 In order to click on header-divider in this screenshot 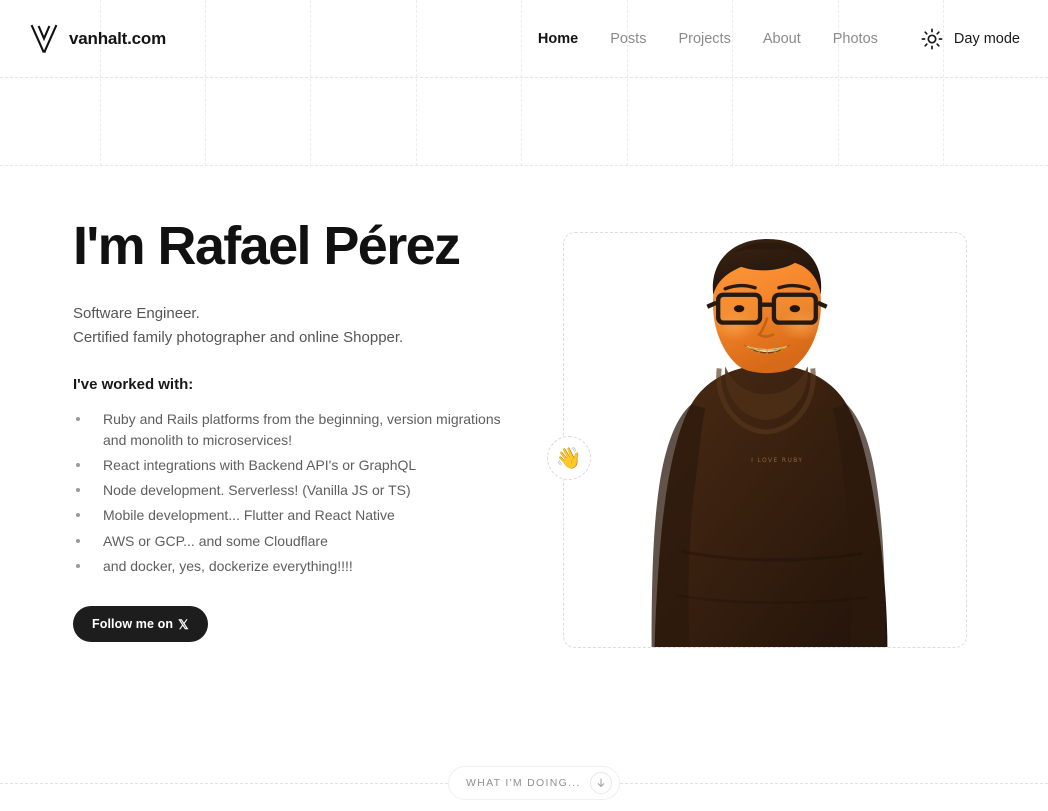, I will do `click(524, 77)`.